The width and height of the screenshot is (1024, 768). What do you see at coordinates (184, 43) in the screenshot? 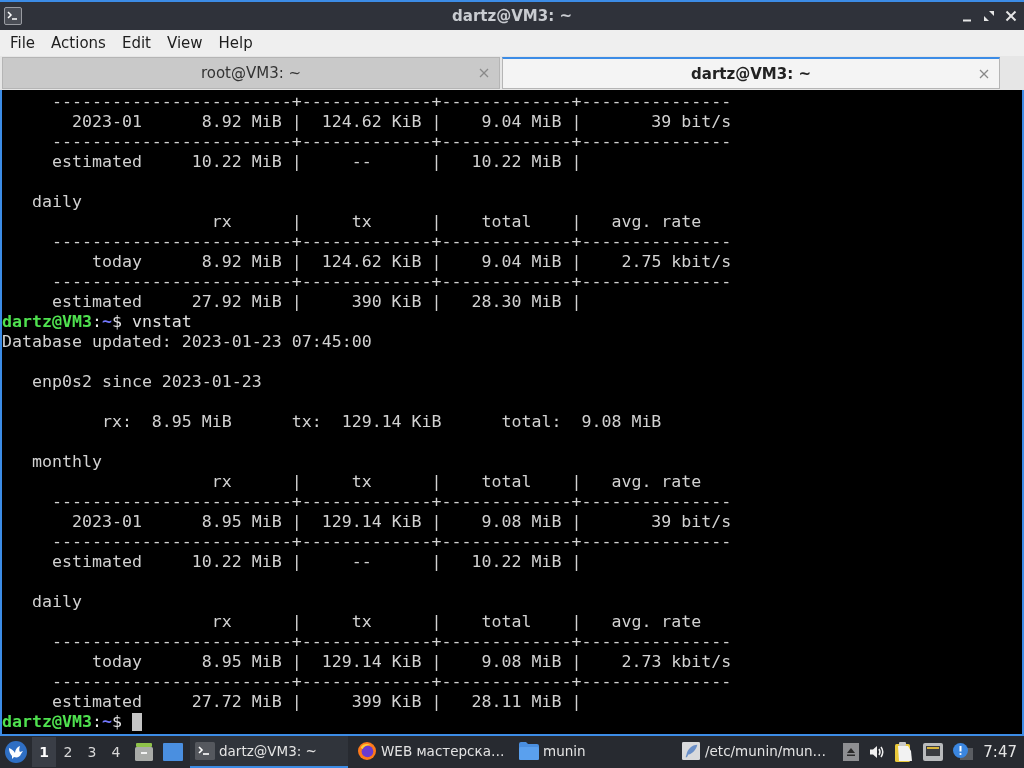
I see `menu-item: View` at bounding box center [184, 43].